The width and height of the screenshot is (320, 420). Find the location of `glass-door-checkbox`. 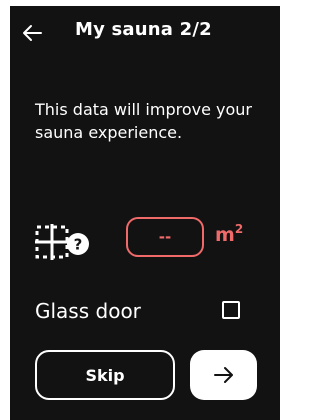

glass-door-checkbox is located at coordinates (231, 310).